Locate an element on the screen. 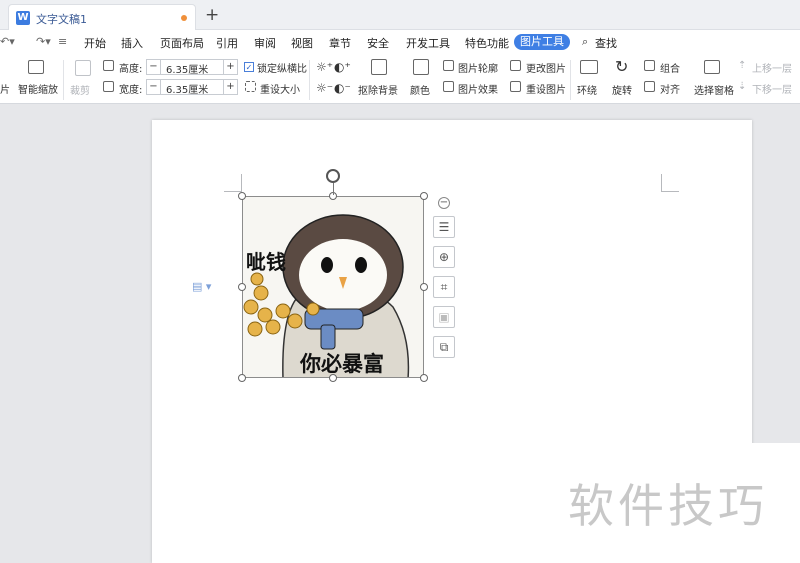  menu-chapter: 章节 is located at coordinates (340, 43).